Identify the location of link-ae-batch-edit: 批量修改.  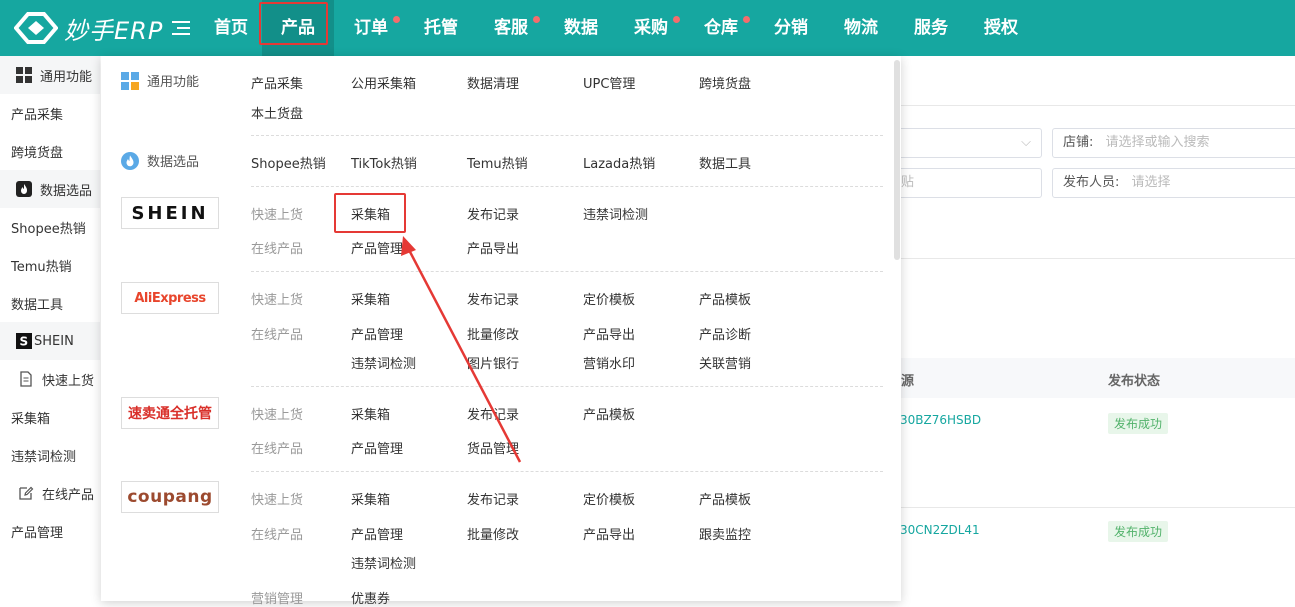
(493, 333).